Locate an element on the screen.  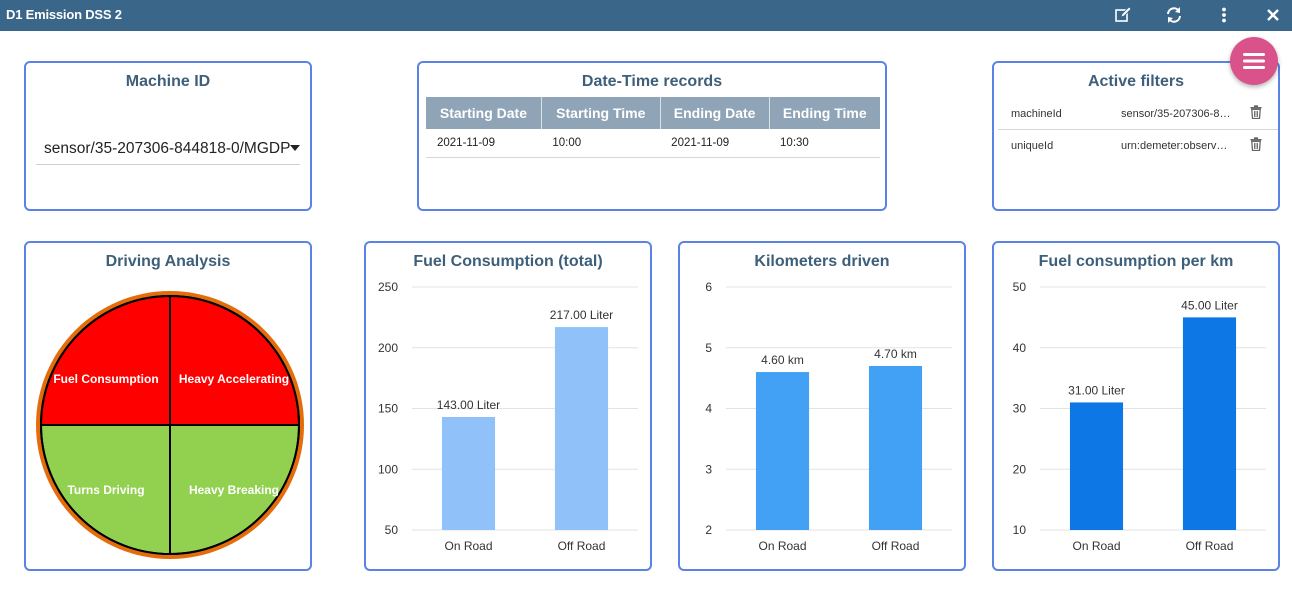
y-tick-label: 5 is located at coordinates (708, 348).